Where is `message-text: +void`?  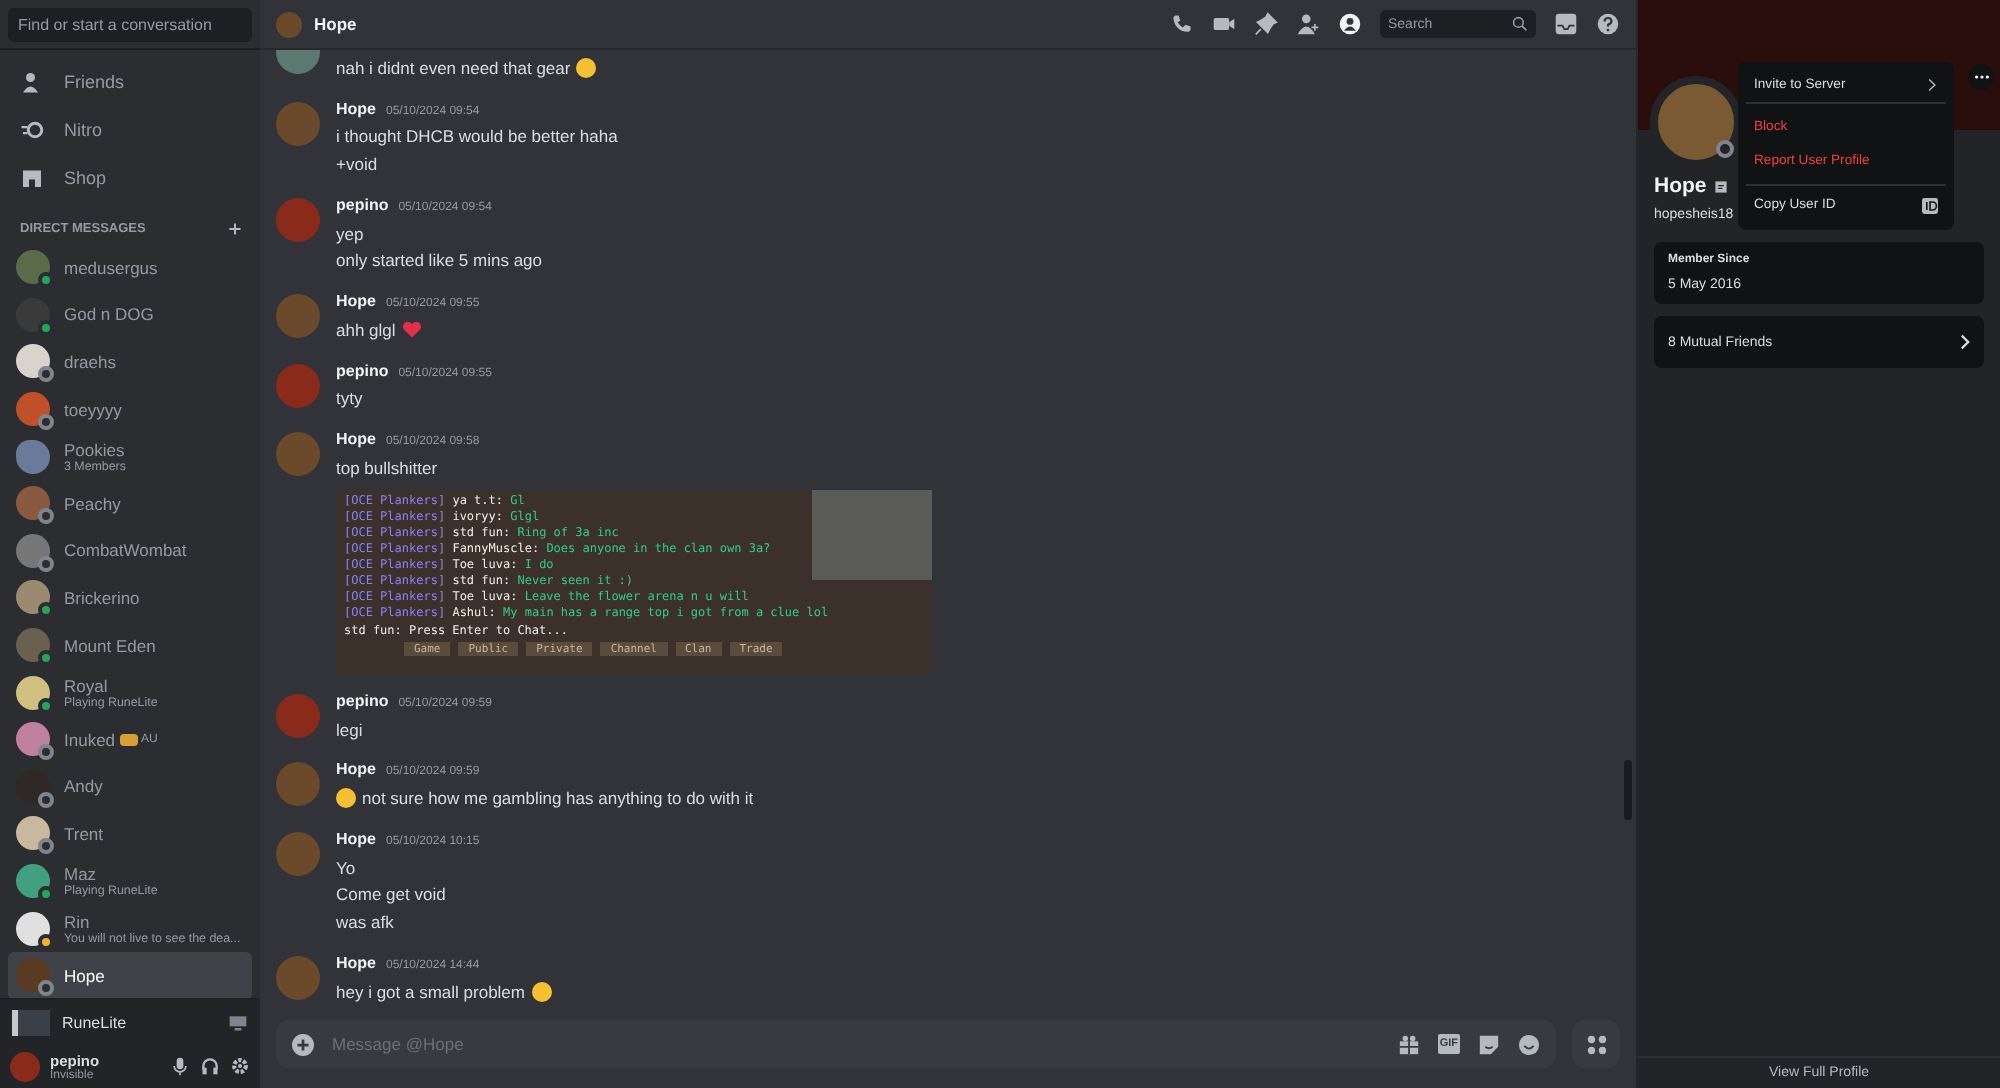
message-text: +void is located at coordinates (357, 163).